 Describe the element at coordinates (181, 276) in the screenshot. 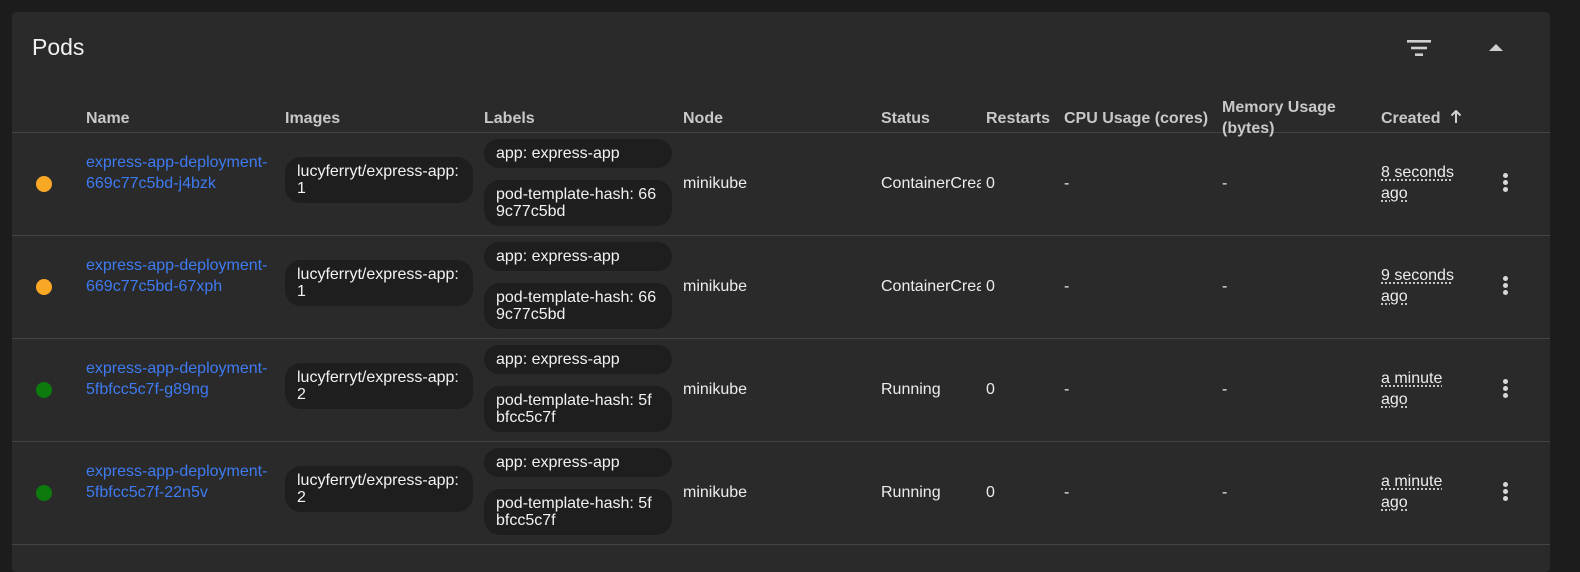

I see `pod-name-link: express-app-deployment-669c77c5bd-67xph` at that location.